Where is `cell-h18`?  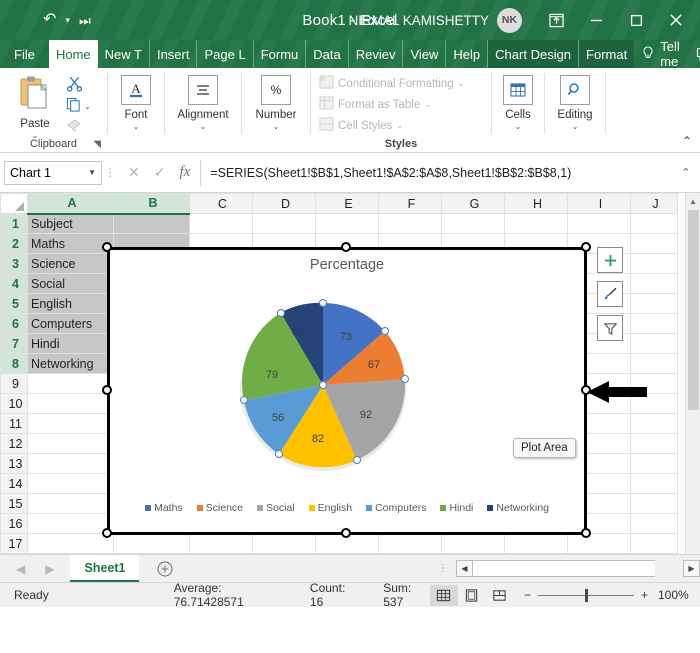
cell-h18 is located at coordinates (536, 553).